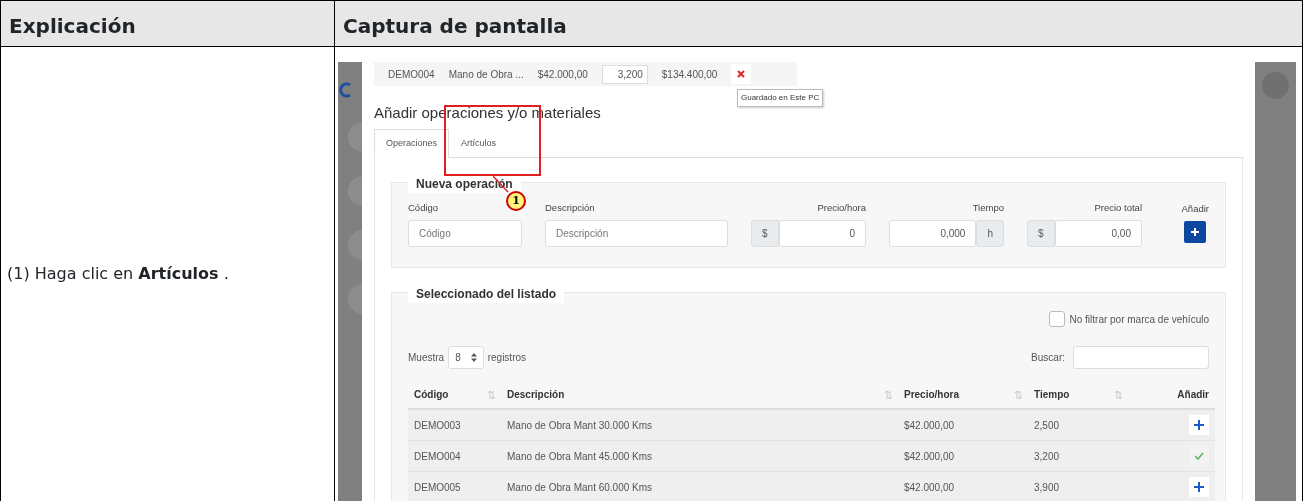  Describe the element at coordinates (822, 234) in the screenshot. I see `input-field: 0` at that location.